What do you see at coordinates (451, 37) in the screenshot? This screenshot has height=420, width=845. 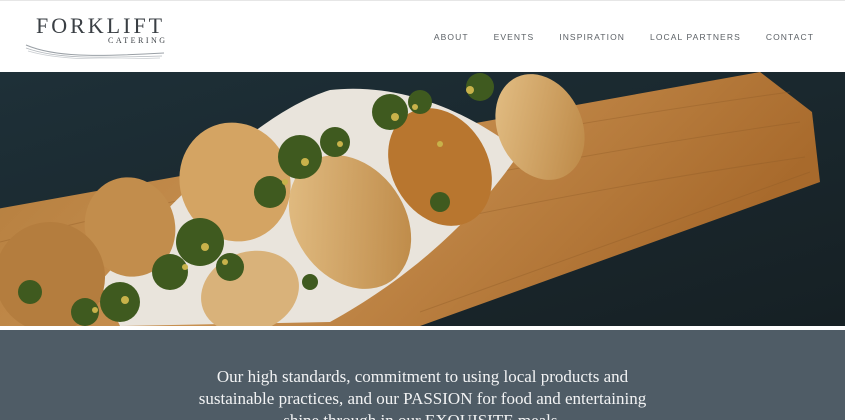 I see `nav-about: ABOUT` at bounding box center [451, 37].